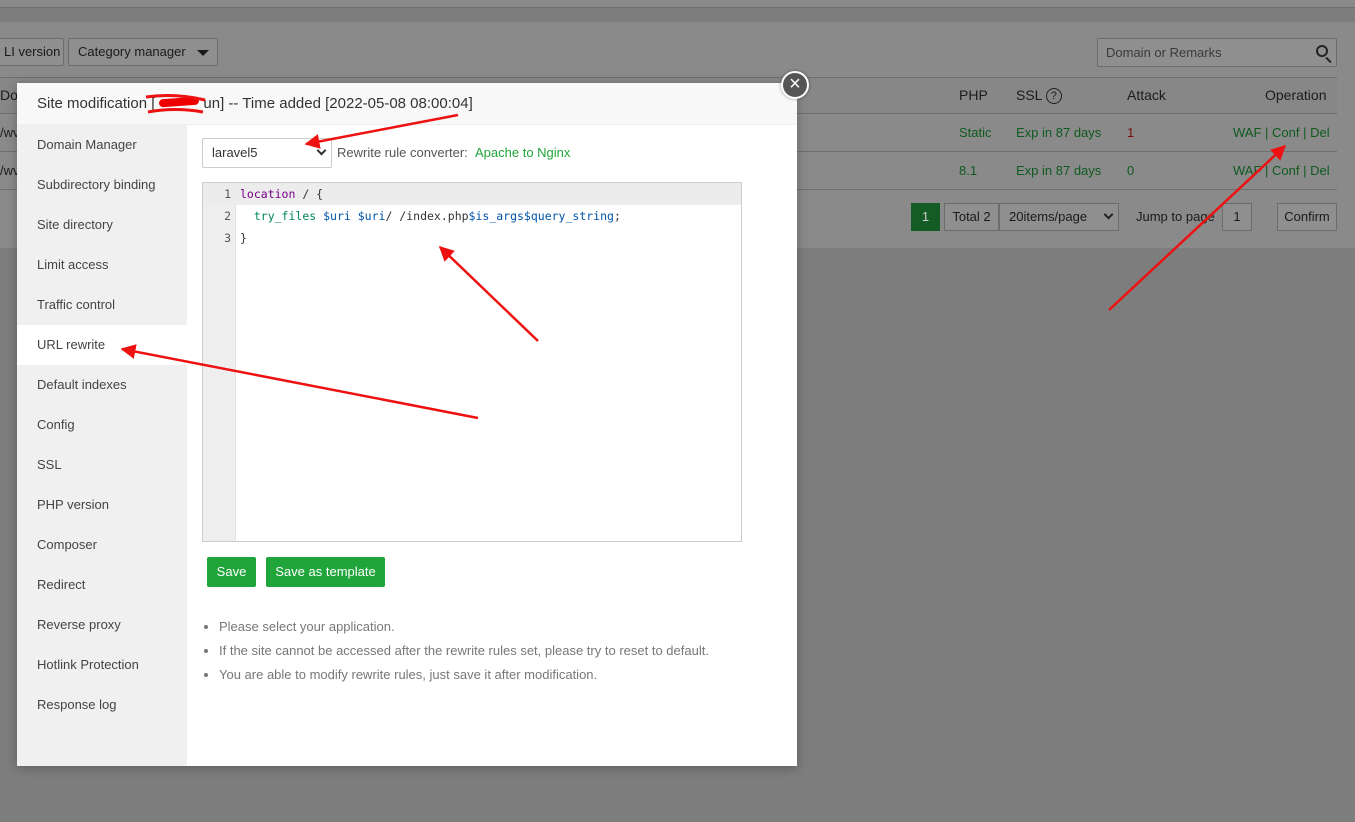 The image size is (1355, 822). What do you see at coordinates (1053, 96) in the screenshot?
I see `help-icon: ?` at bounding box center [1053, 96].